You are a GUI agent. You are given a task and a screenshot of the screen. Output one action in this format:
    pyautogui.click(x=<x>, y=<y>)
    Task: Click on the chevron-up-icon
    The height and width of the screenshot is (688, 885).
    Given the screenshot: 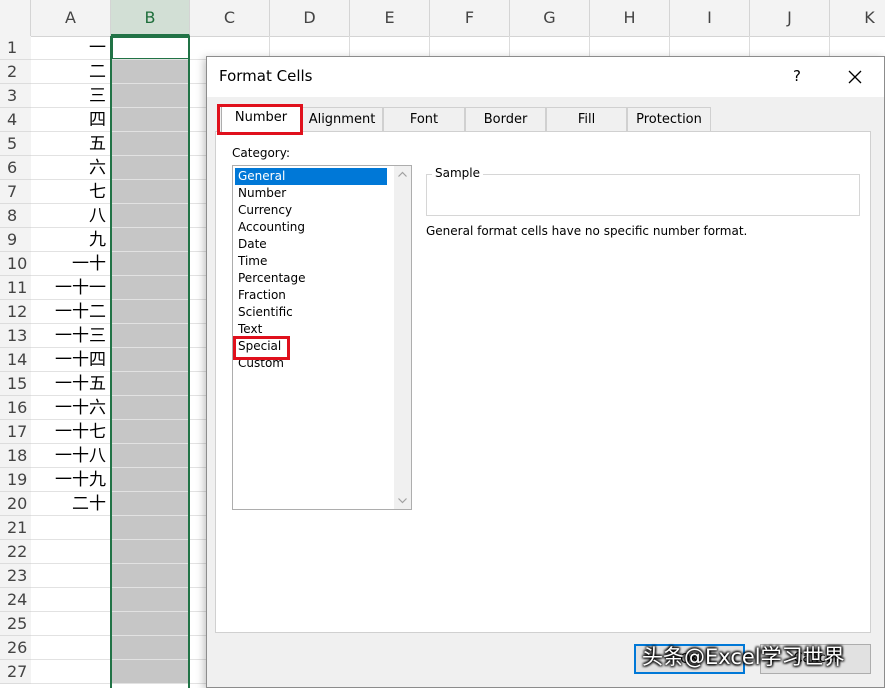 What is the action you would take?
    pyautogui.click(x=402, y=174)
    